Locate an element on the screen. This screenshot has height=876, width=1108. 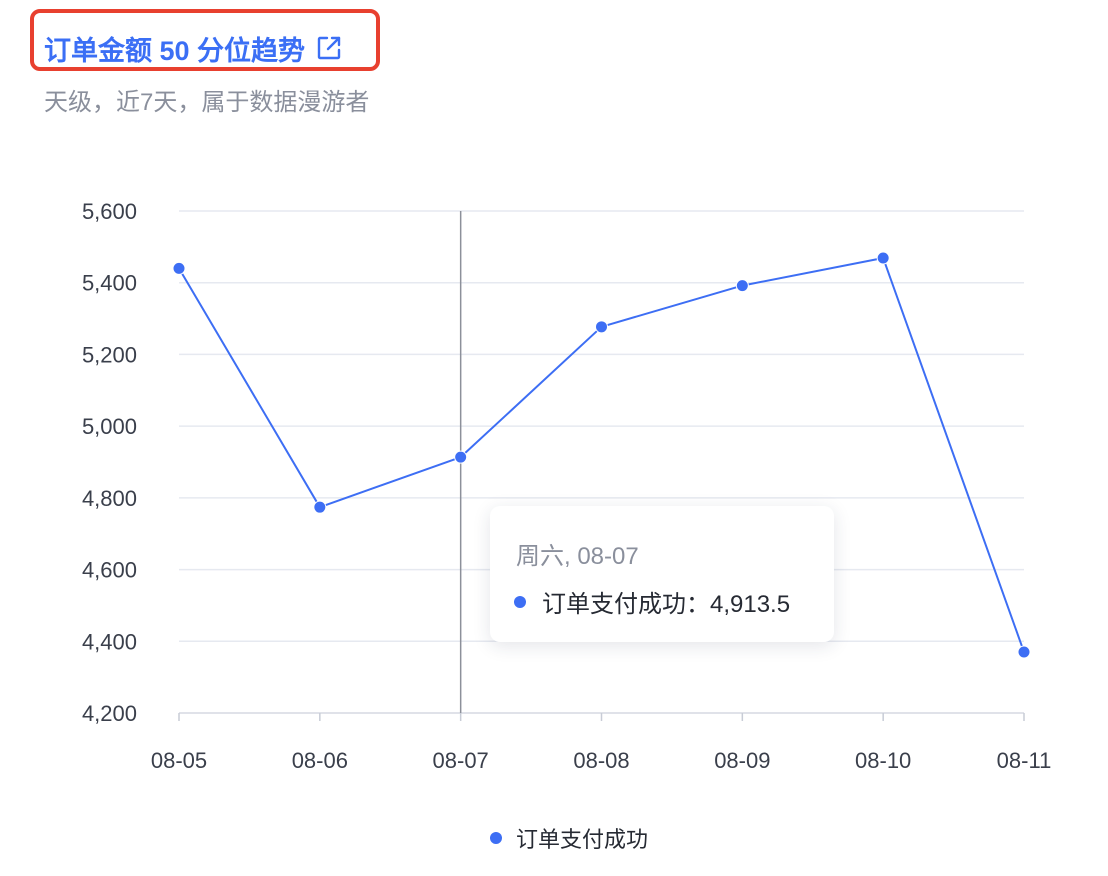
tooltip-series-label: 订单支付成功 is located at coordinates (614, 604).